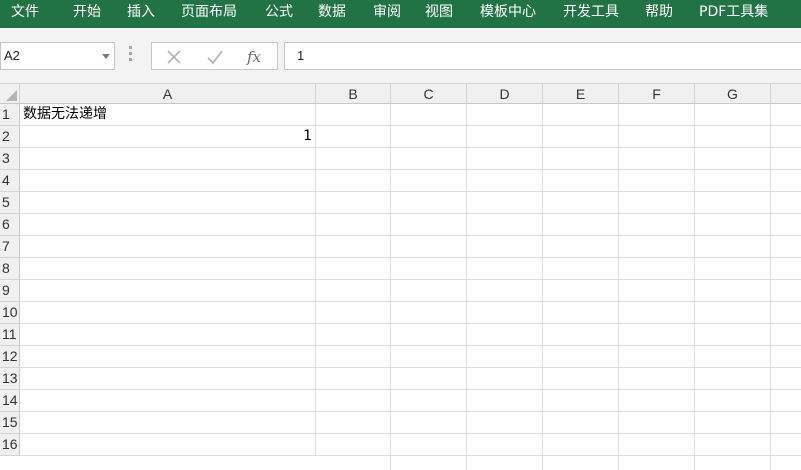 This screenshot has width=801, height=470. Describe the element at coordinates (57, 56) in the screenshot. I see `name-box: A2` at that location.